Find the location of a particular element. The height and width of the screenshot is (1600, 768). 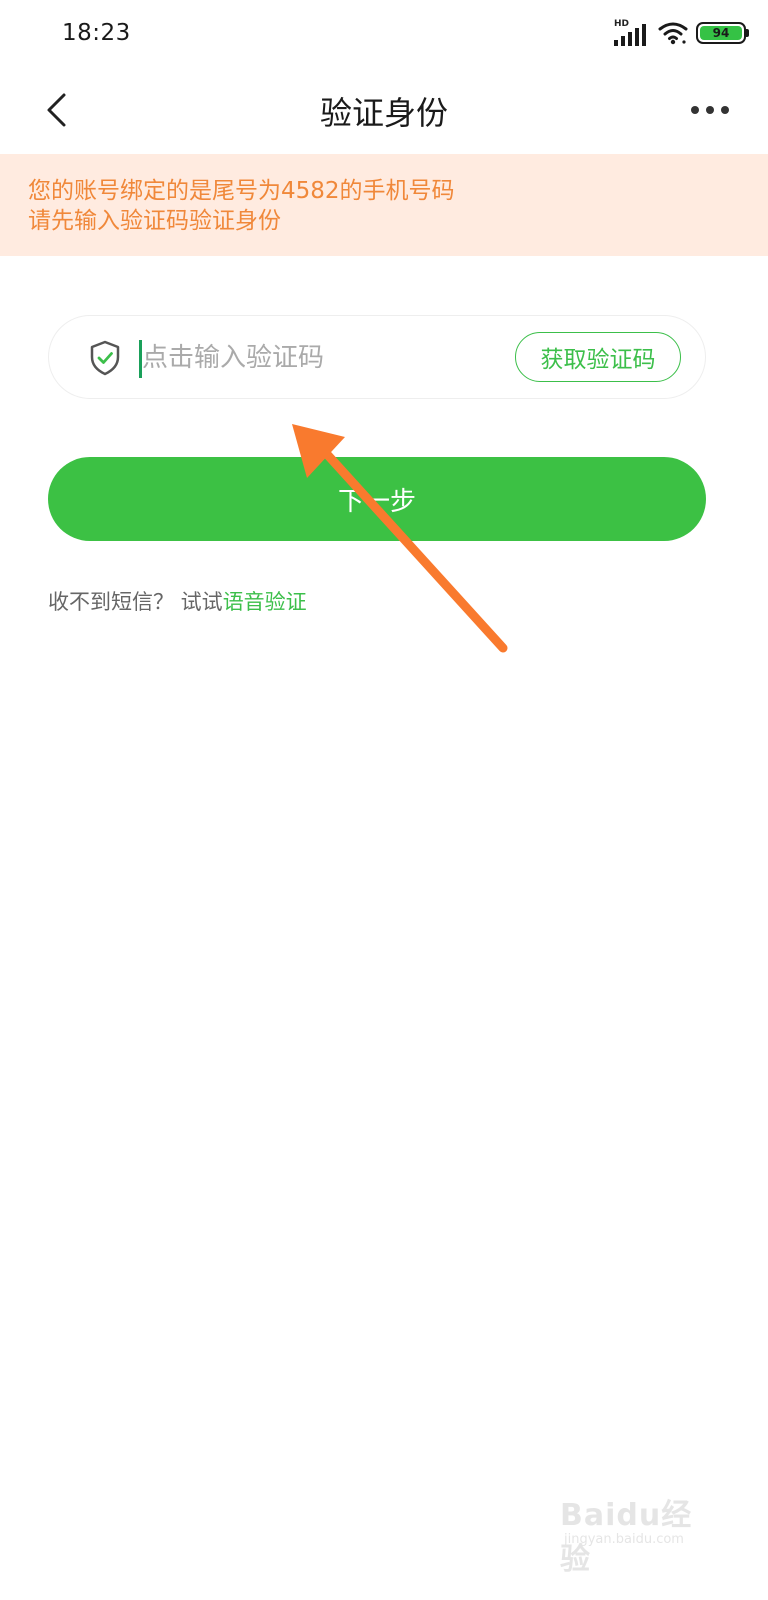

voice-hint-prefix: 收不到短信？ 试试 is located at coordinates (135, 602).